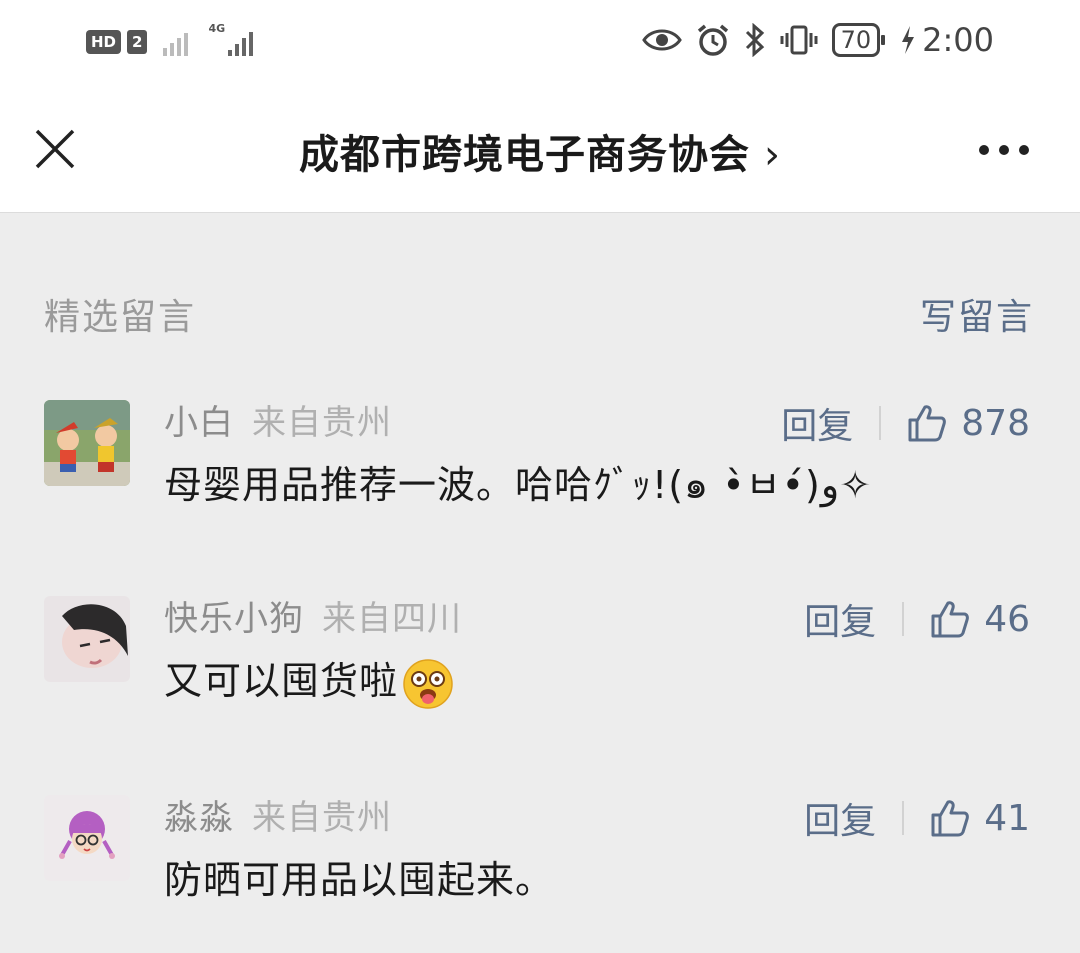  Describe the element at coordinates (995, 423) in the screenshot. I see `like-count: 878` at that location.